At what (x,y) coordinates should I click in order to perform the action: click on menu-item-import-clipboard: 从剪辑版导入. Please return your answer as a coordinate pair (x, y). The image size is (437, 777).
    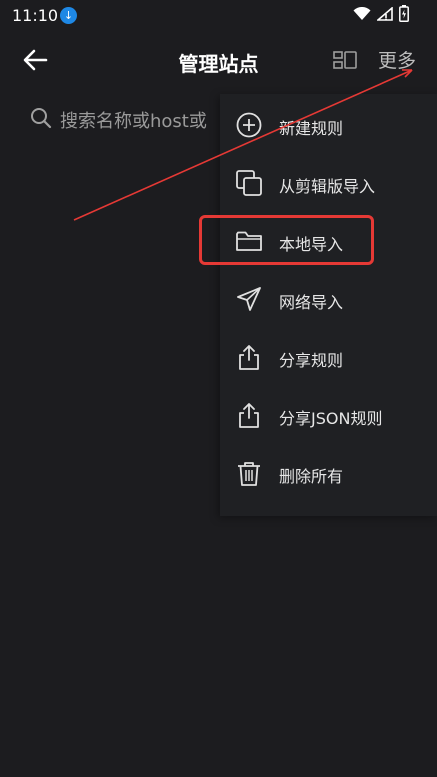
    Looking at the image, I should click on (328, 183).